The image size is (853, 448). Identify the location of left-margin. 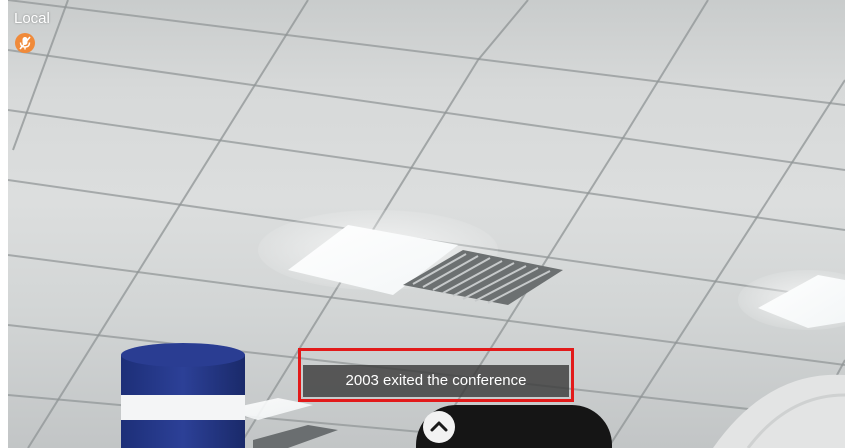
(4, 224).